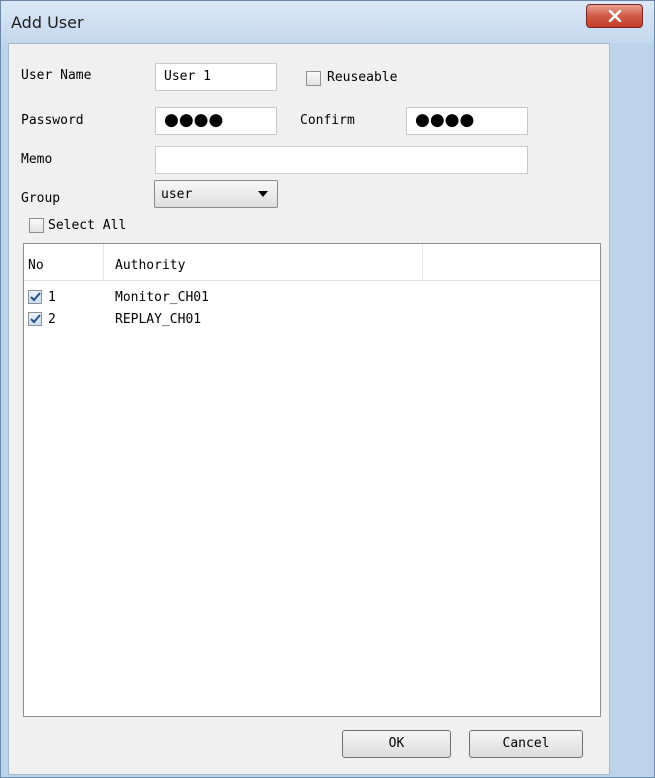  I want to click on dropdown-arrow-icon, so click(263, 194).